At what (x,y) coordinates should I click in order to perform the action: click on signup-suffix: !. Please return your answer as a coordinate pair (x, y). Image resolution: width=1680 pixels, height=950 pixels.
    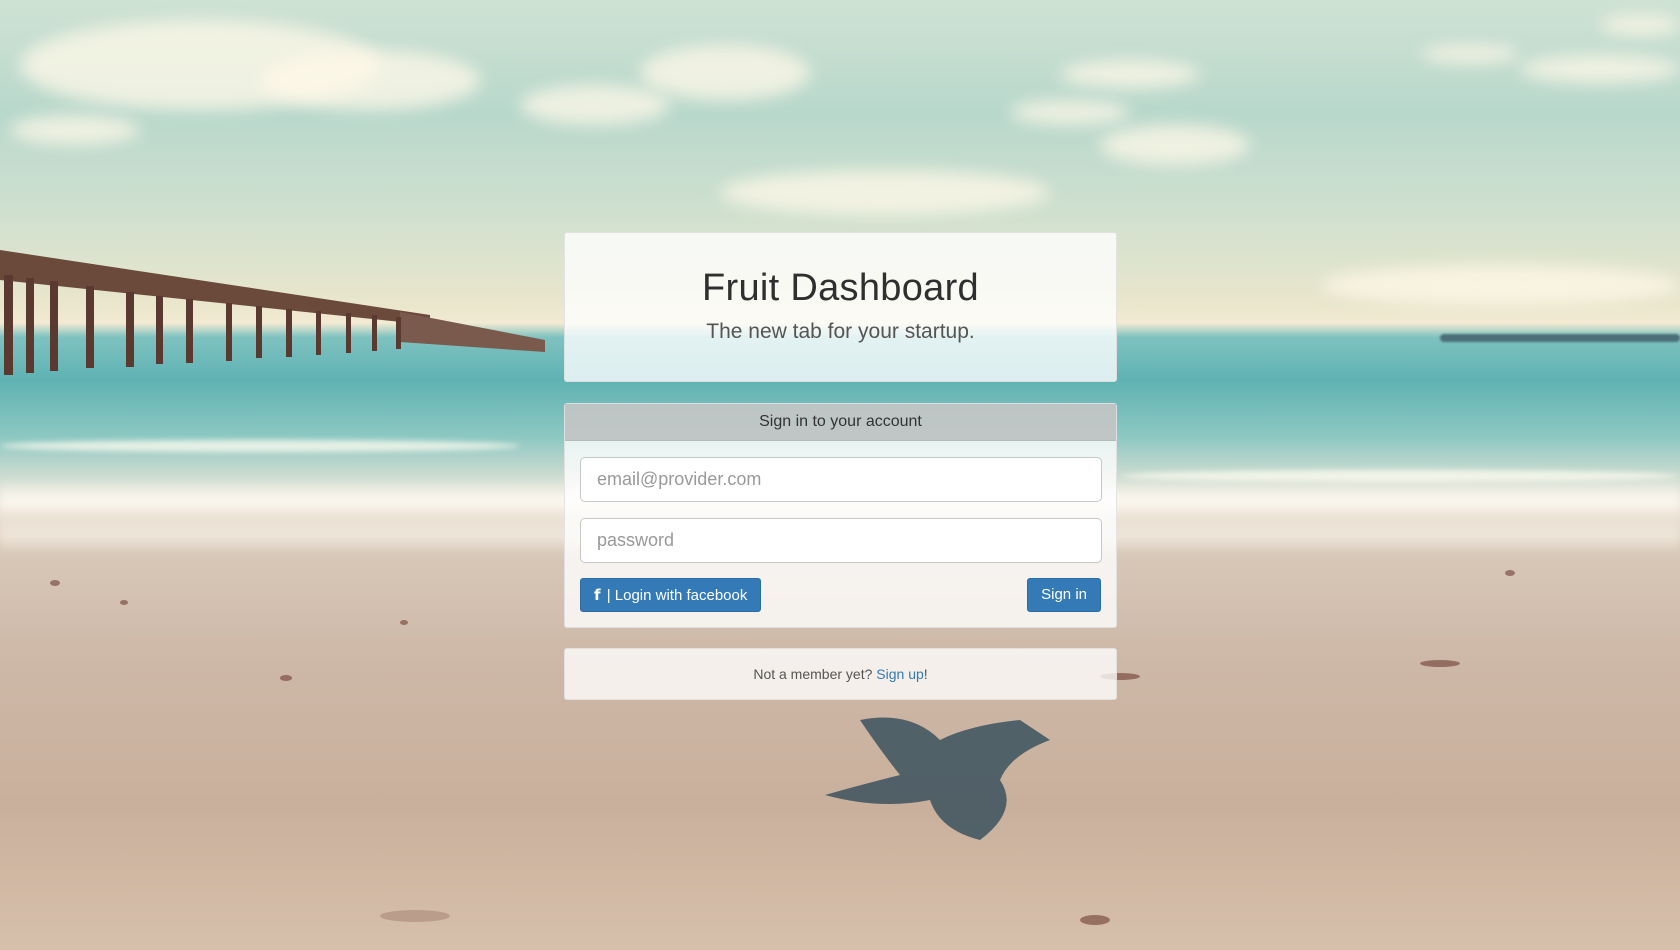
    Looking at the image, I should click on (925, 674).